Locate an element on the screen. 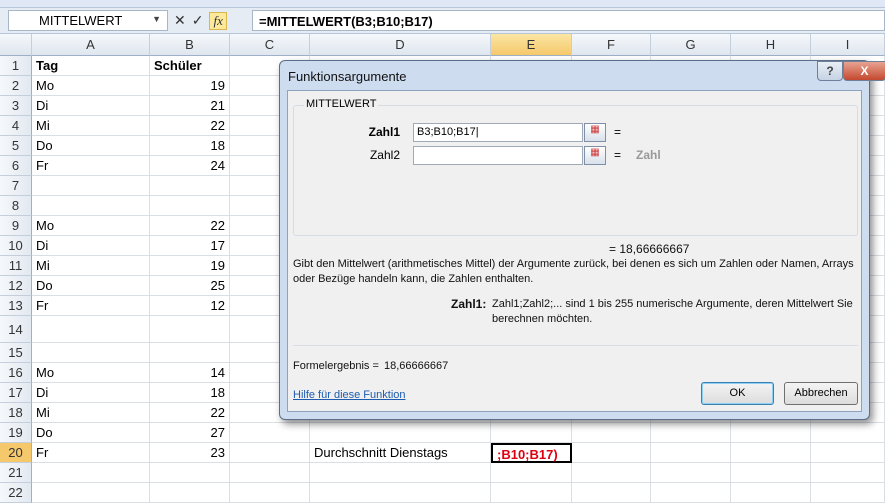 The image size is (885, 503). cell-D21 is located at coordinates (400, 473).